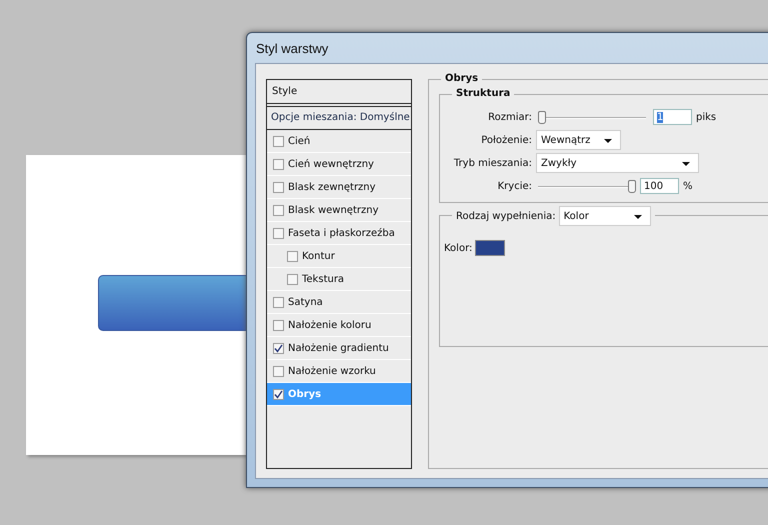 The image size is (768, 525). What do you see at coordinates (604, 216) in the screenshot?
I see `dropdown: Kolor` at bounding box center [604, 216].